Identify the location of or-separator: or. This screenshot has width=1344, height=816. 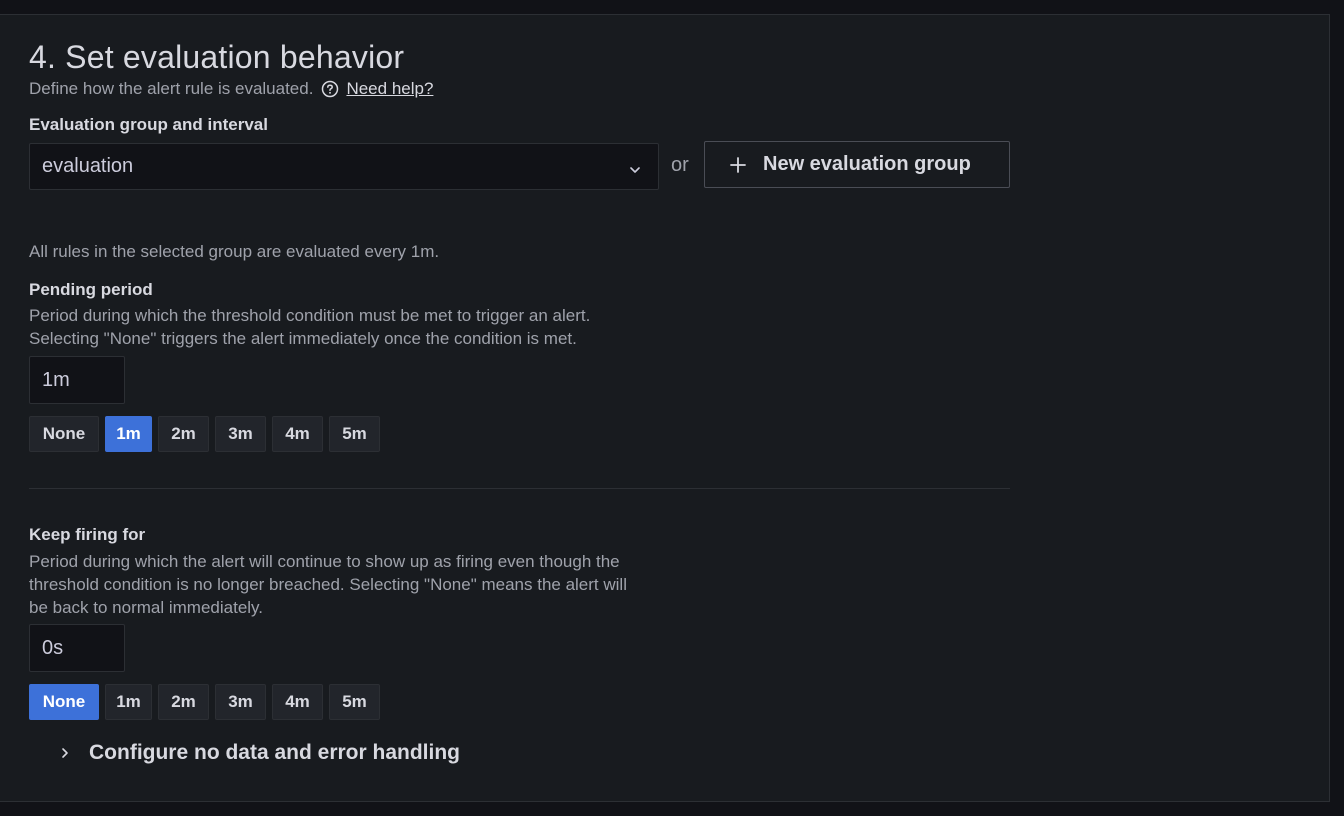
(680, 165).